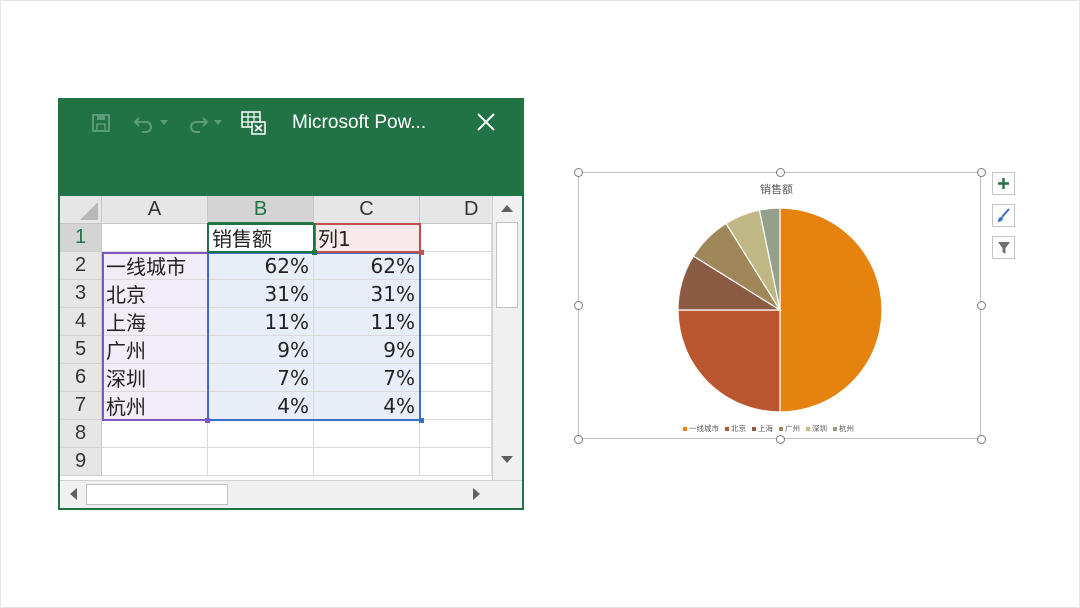 The image size is (1080, 608). What do you see at coordinates (704, 428) in the screenshot?
I see `legend-label-1: 一线城市` at bounding box center [704, 428].